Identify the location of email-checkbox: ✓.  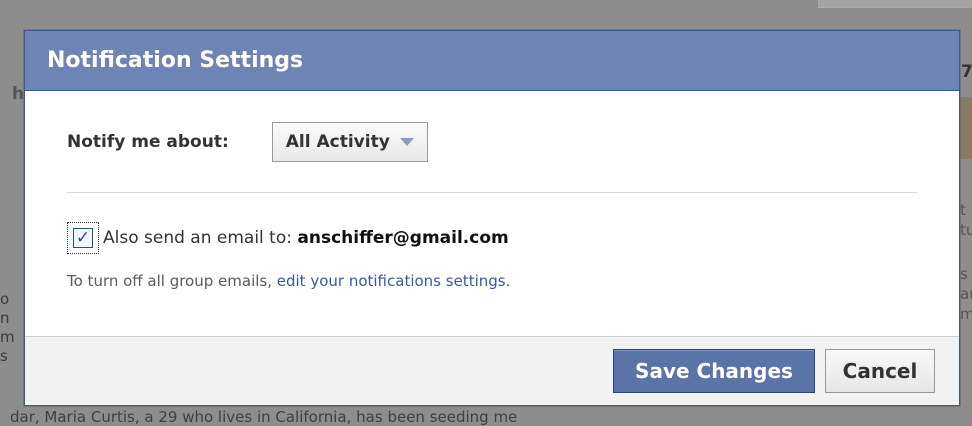
(83, 238).